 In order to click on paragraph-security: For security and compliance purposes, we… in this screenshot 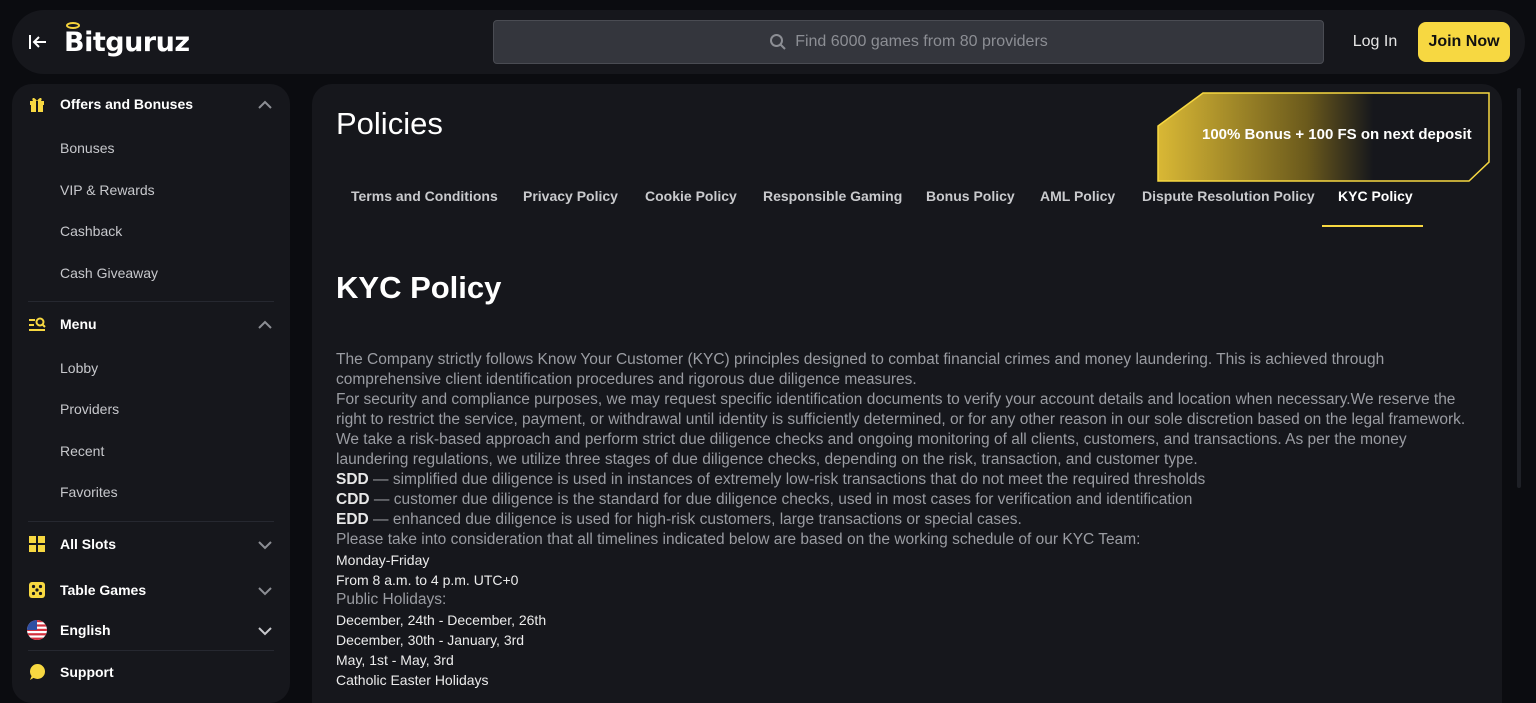, I will do `click(901, 409)`.